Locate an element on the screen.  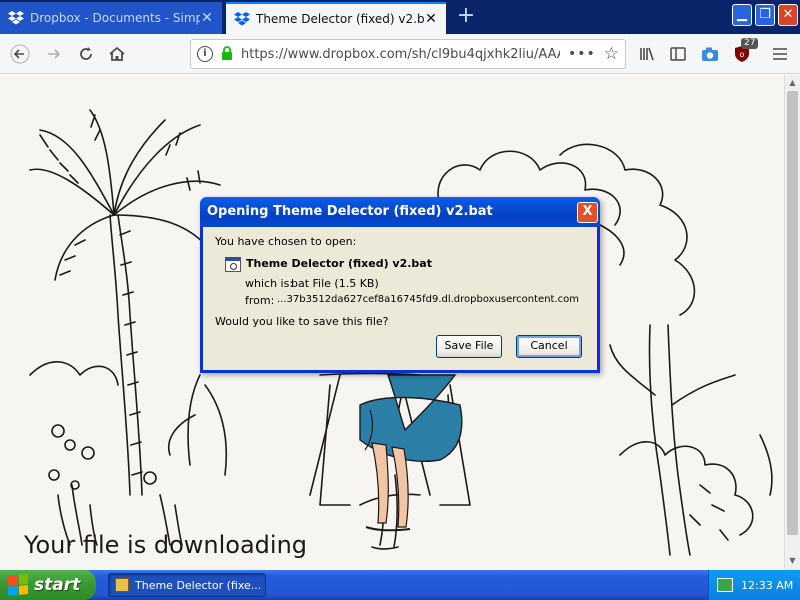
dialog-close-button: X is located at coordinates (587, 212).